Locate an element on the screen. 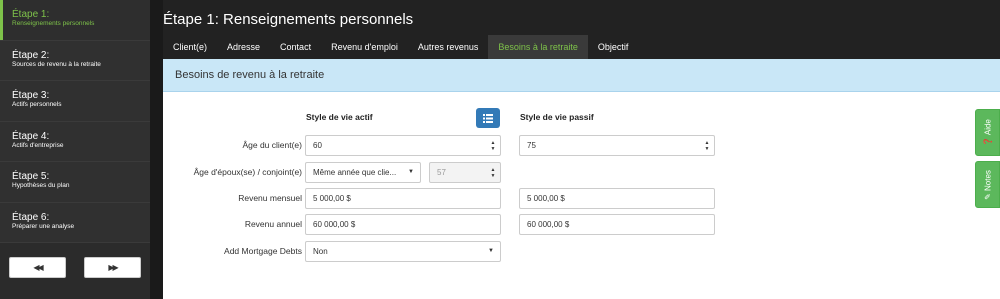  page-title: Étape 1: Renseignements personnels is located at coordinates (288, 19).